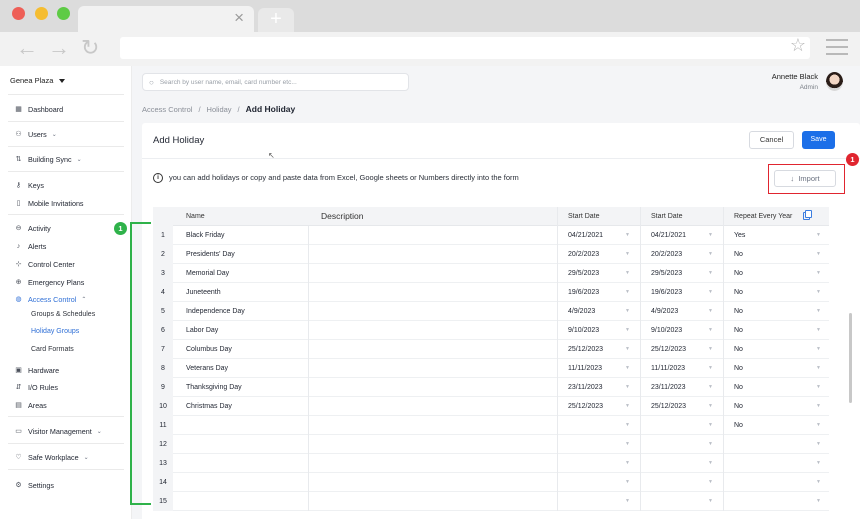 This screenshot has width=860, height=519. I want to click on name-cell: Veterans Day, so click(240, 368).